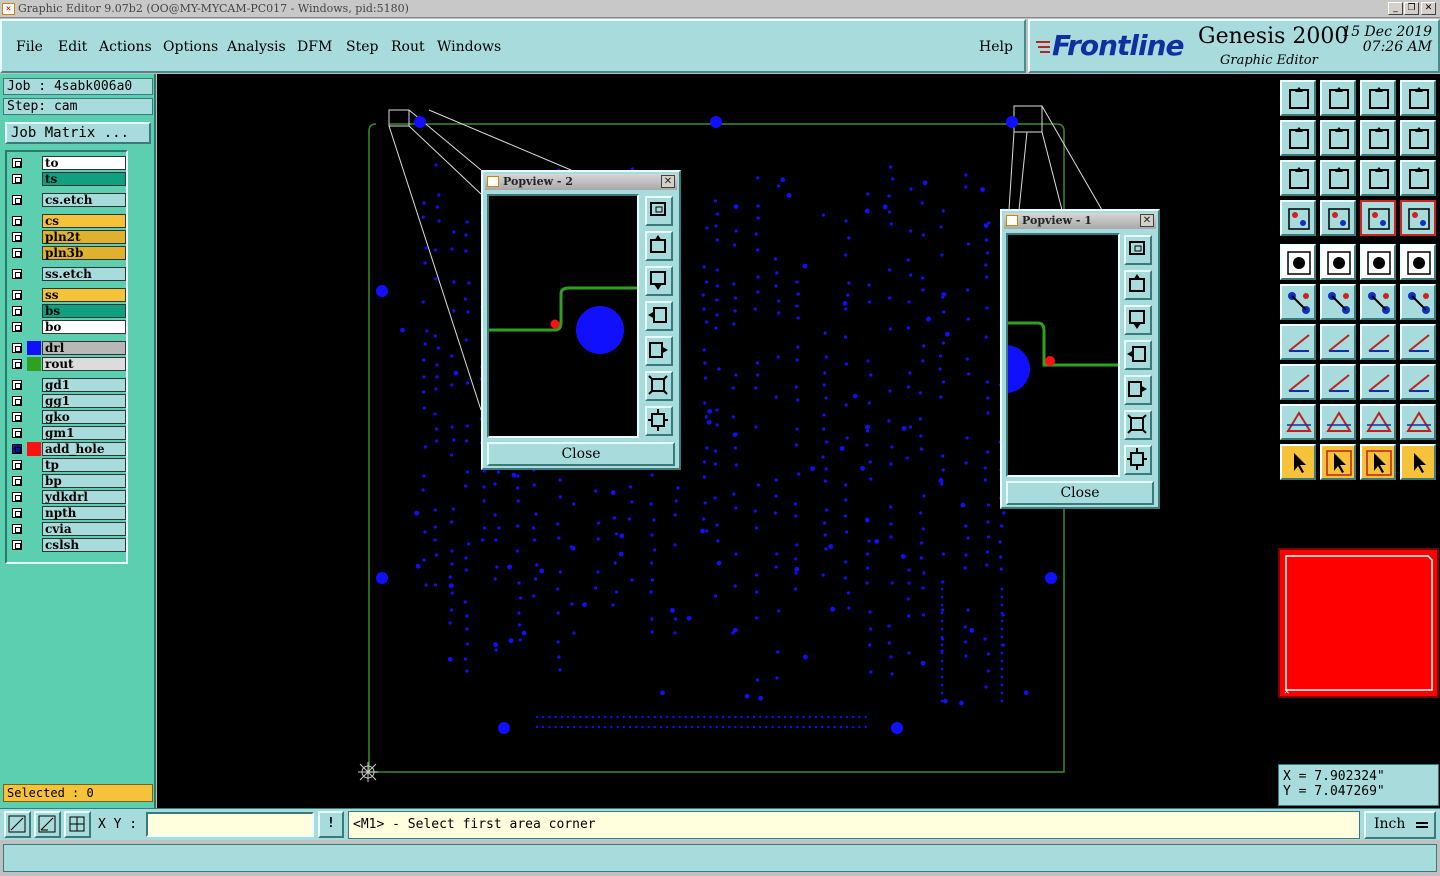  I want to click on layer-row-bo: bo, so click(67, 327).